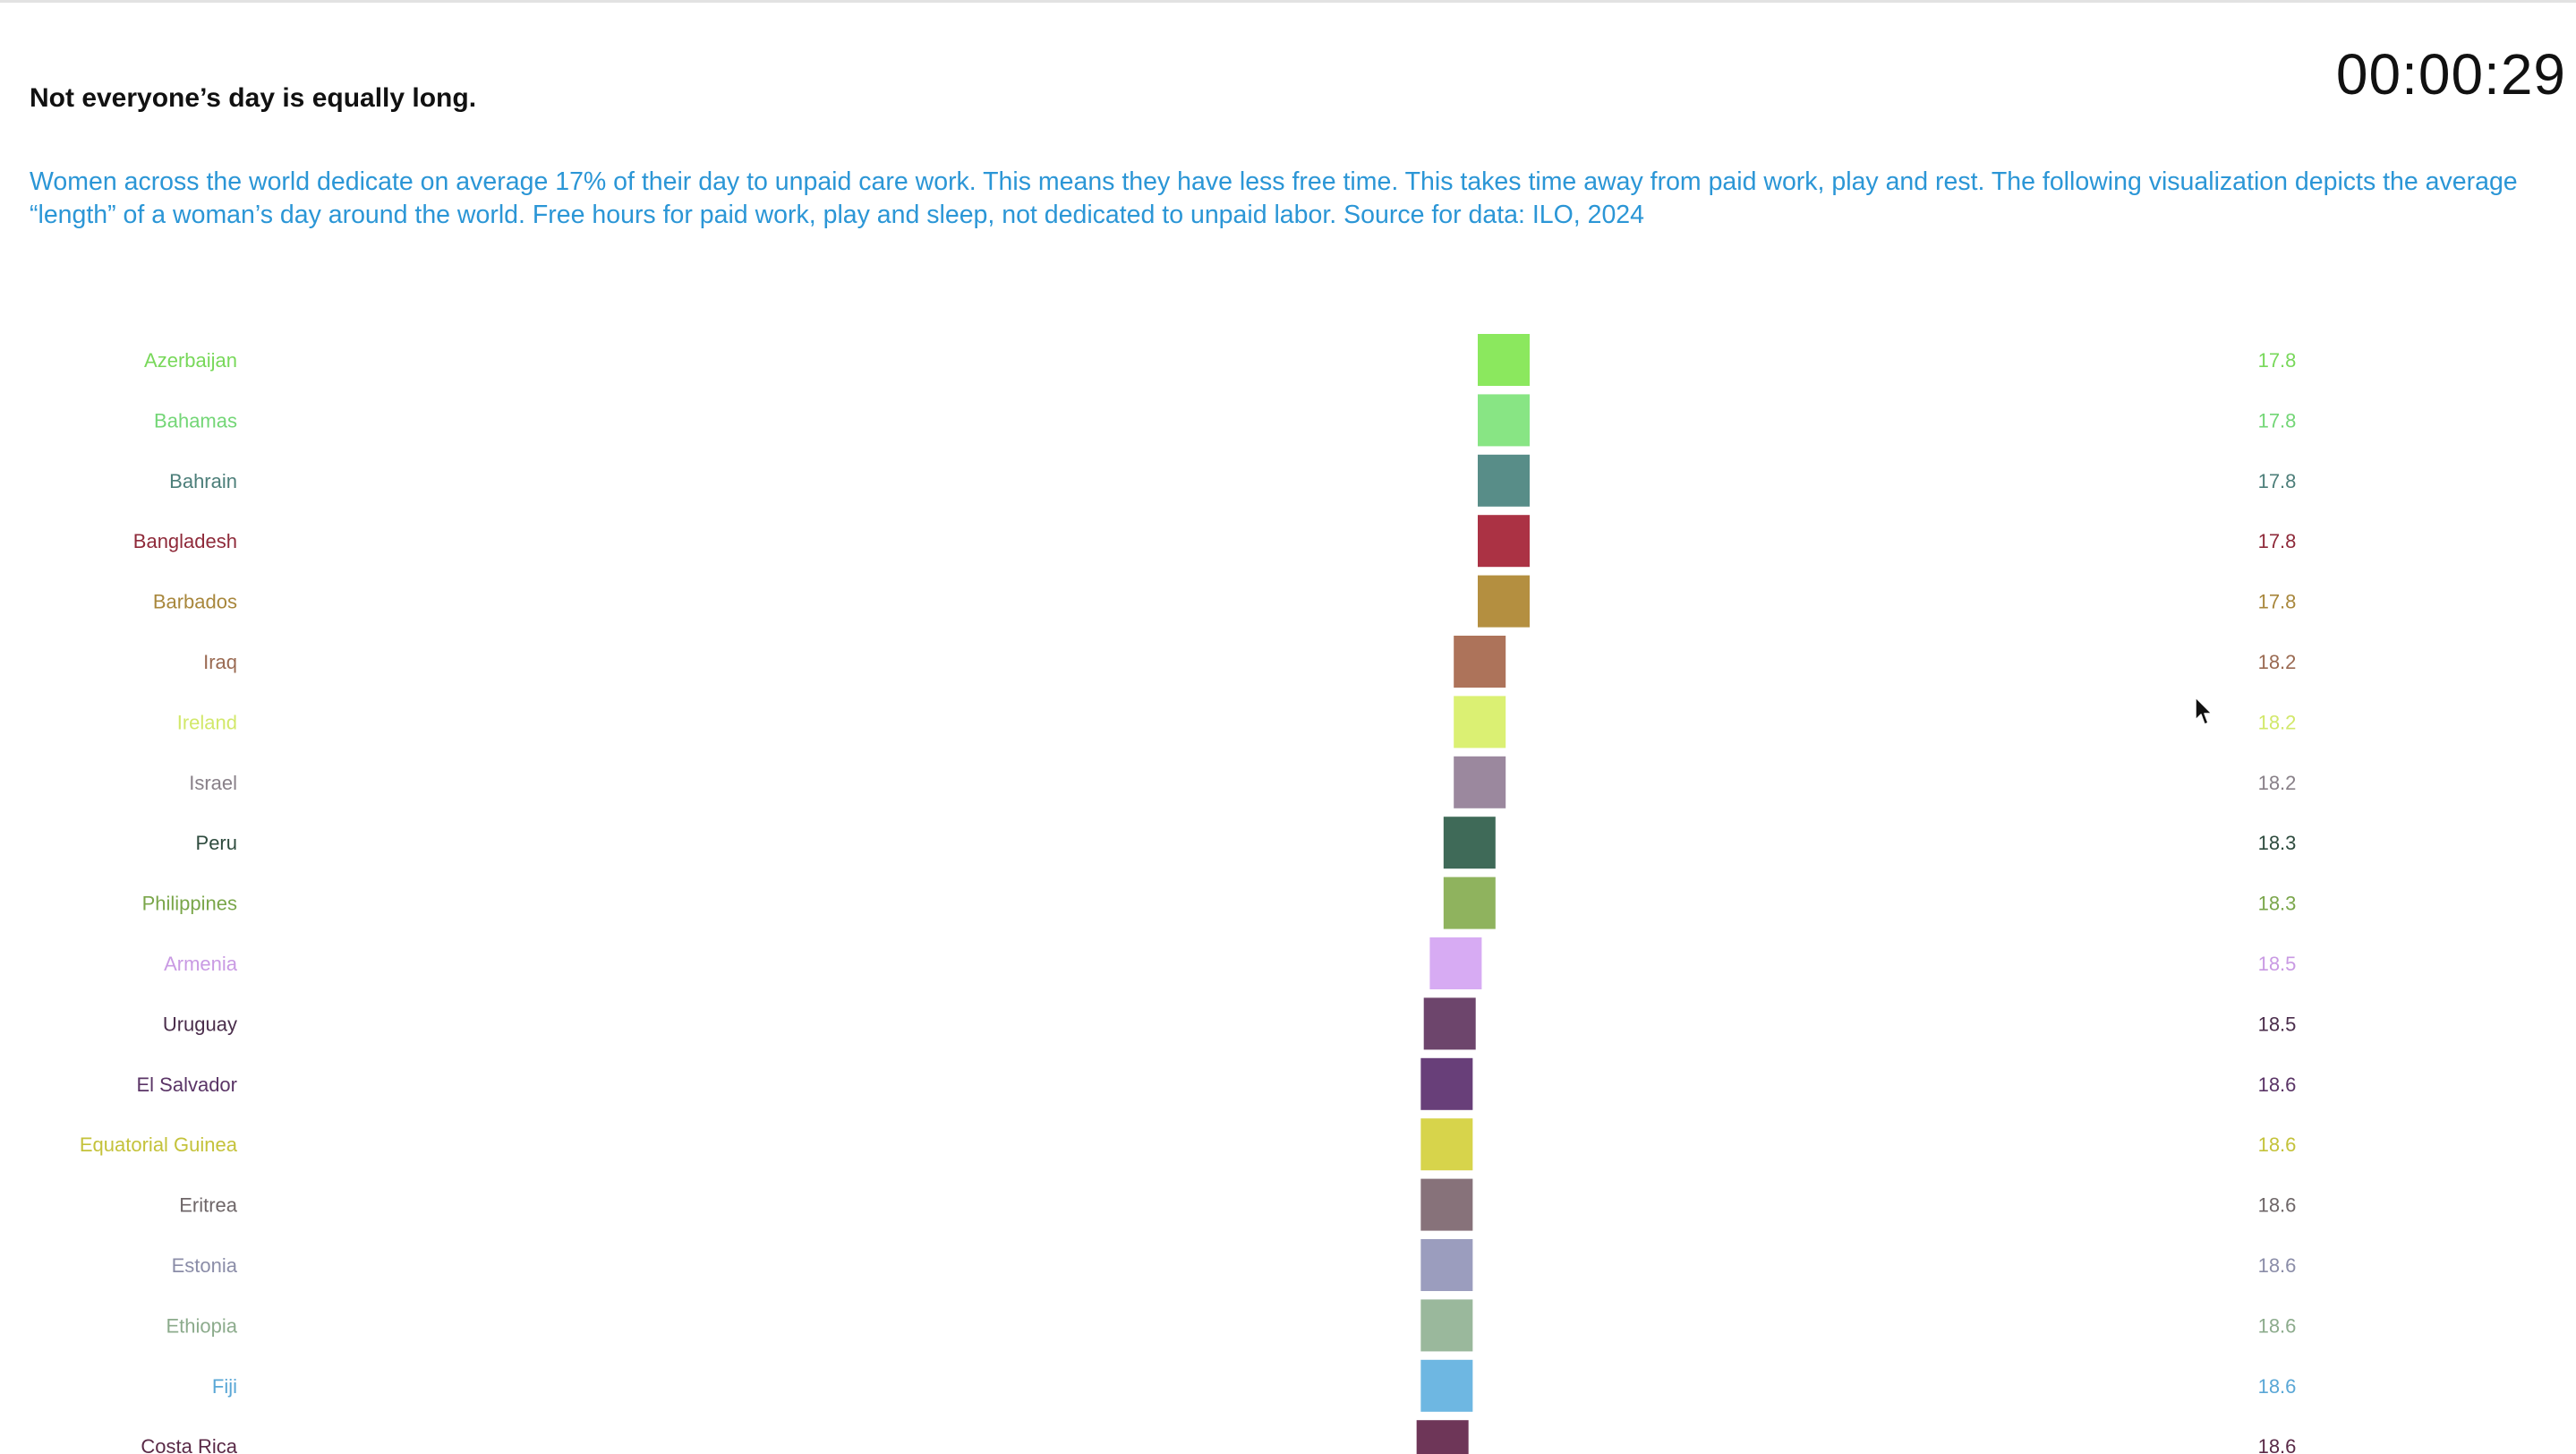  Describe the element at coordinates (2277, 1265) in the screenshot. I see `value-label-estonia: 18.6` at that location.